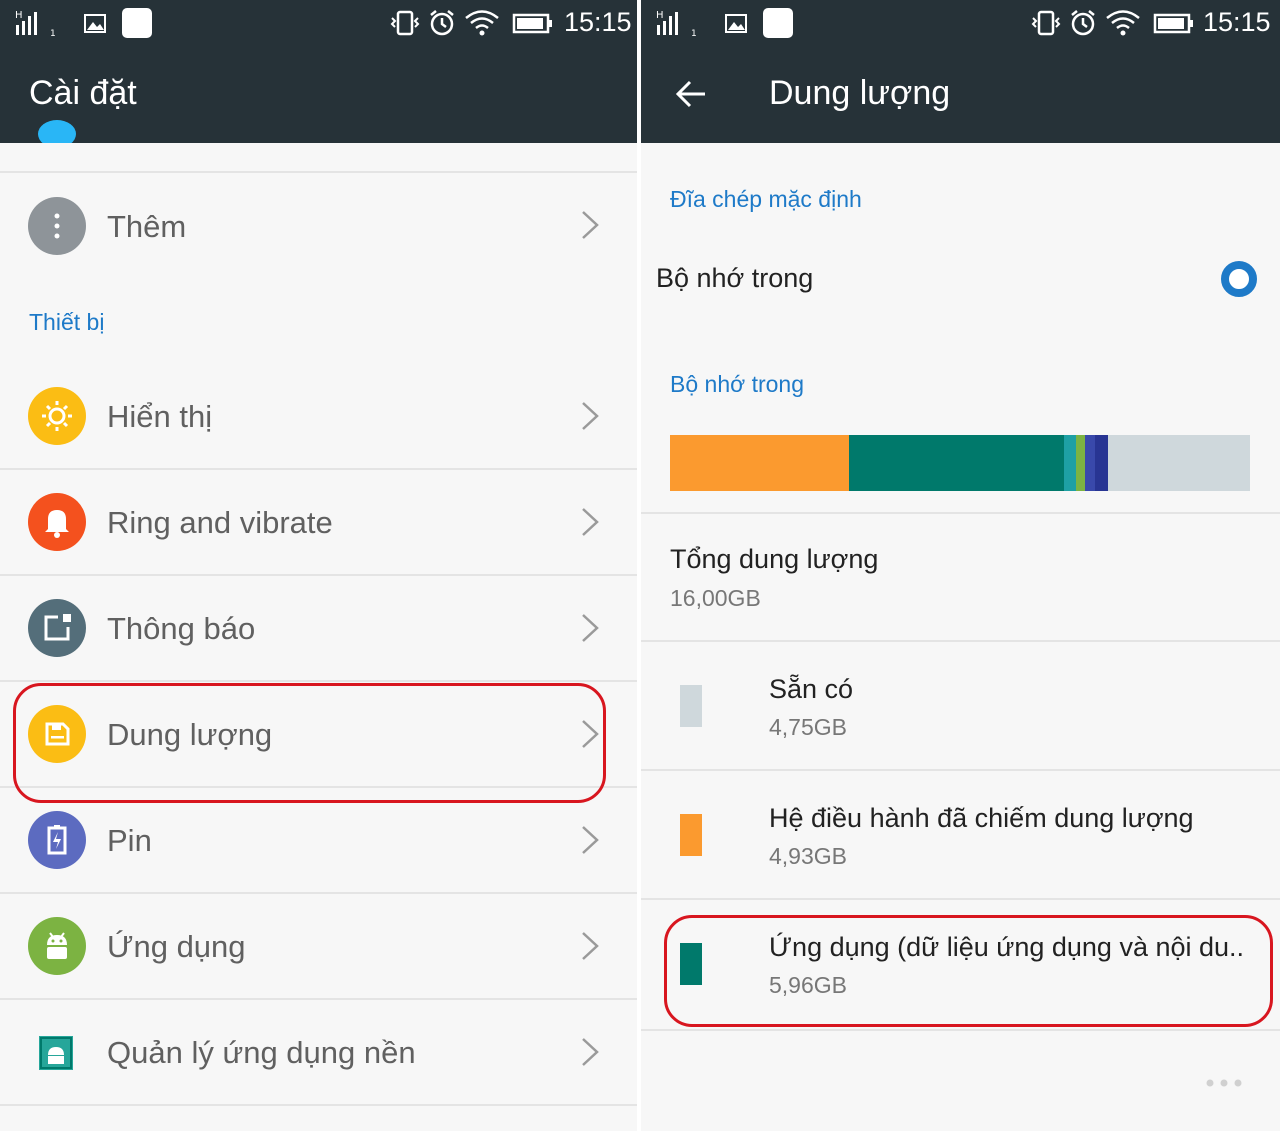  Describe the element at coordinates (1080, 463) in the screenshot. I see `usage-segment-other2` at that location.